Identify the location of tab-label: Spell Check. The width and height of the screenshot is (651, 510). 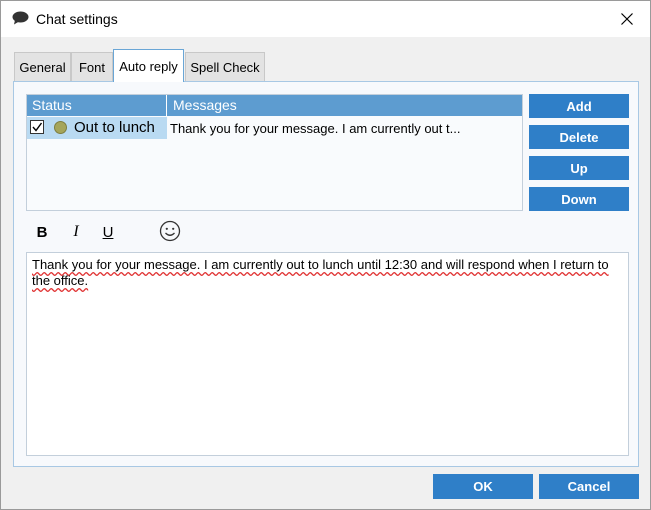
(225, 67).